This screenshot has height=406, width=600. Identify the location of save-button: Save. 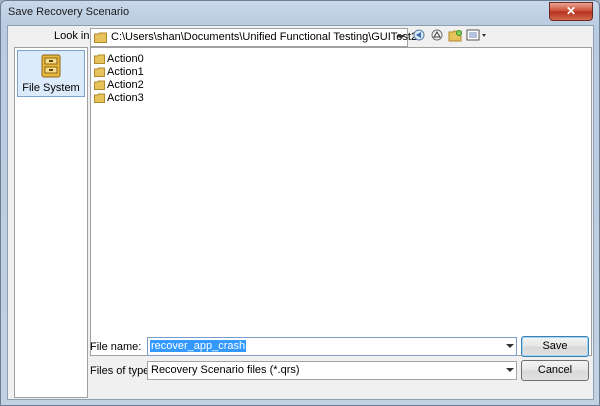
(555, 346).